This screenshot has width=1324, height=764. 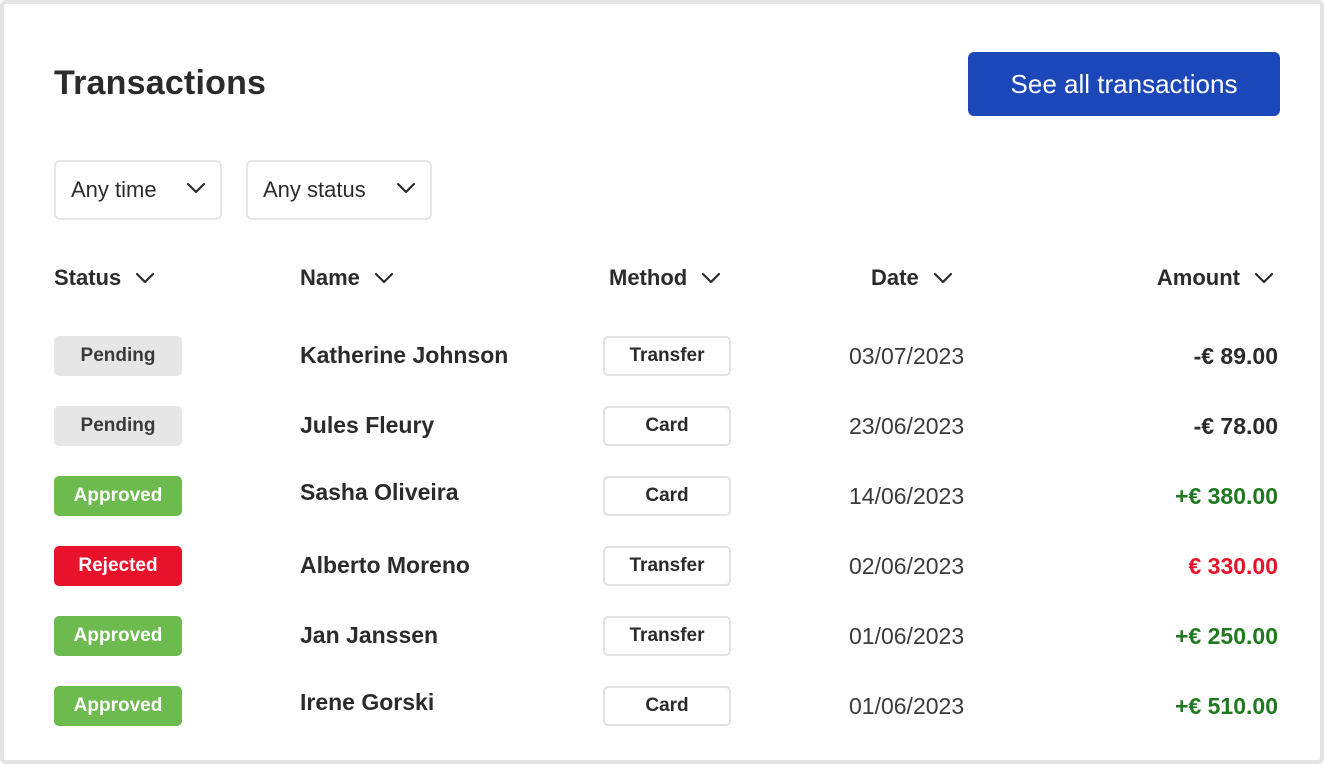 I want to click on time-filter-dropdown: Any time, so click(x=138, y=190).